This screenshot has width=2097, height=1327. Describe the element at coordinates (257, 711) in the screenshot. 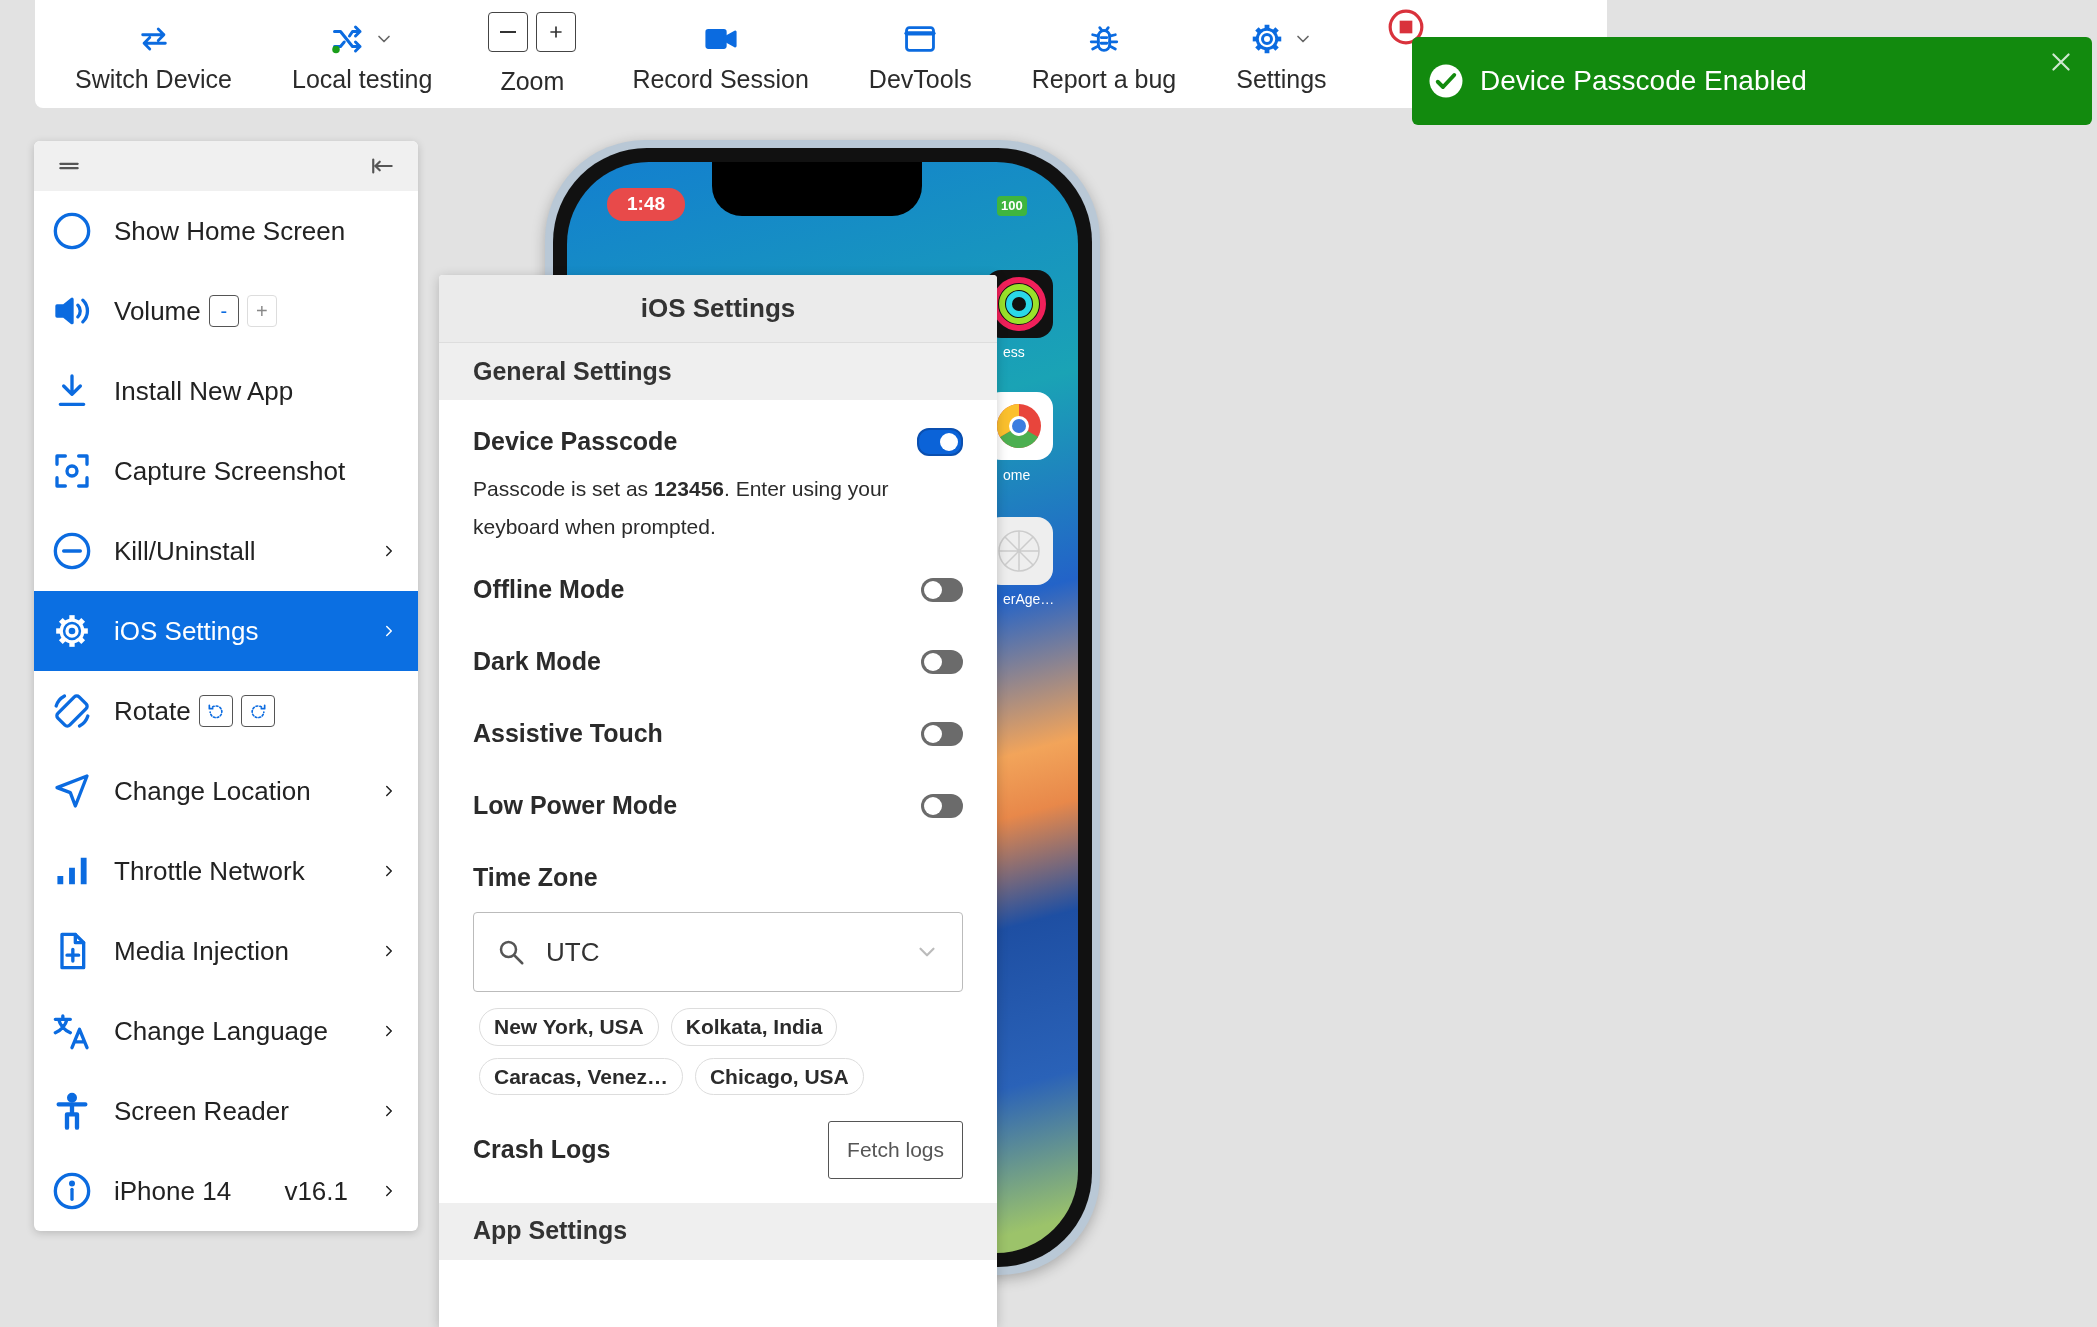

I see `rotate-right-button` at that location.